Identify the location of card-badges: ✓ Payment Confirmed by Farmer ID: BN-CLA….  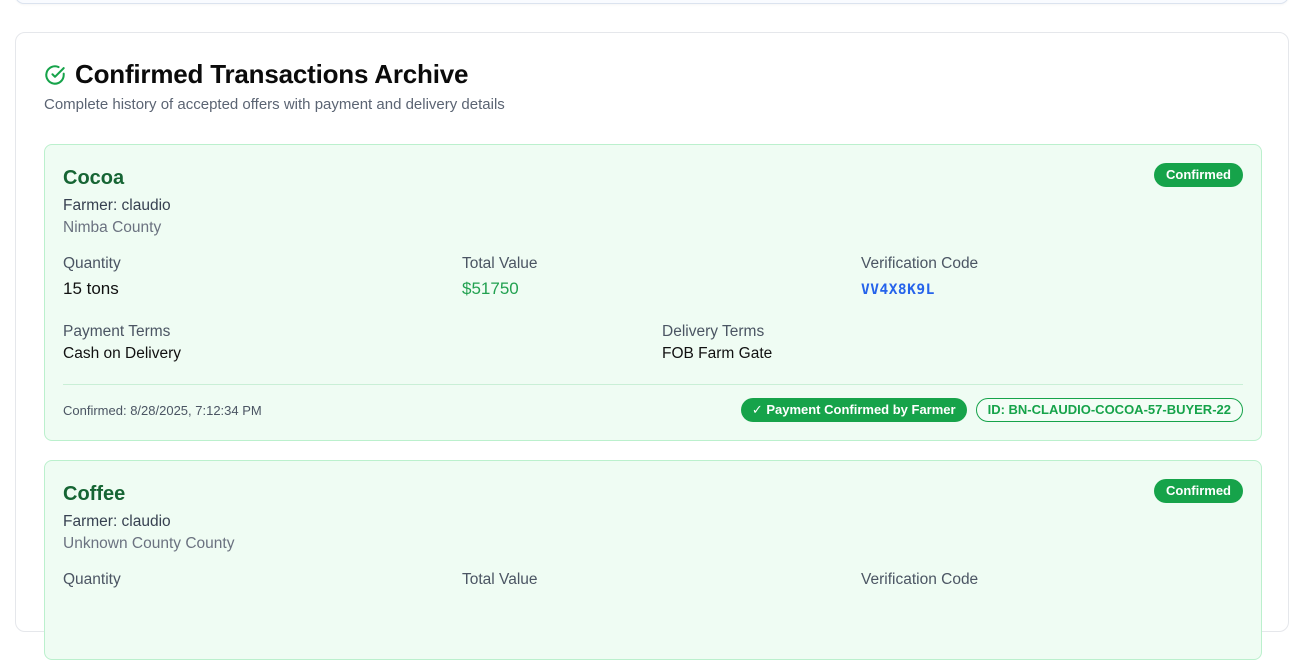
(991, 410).